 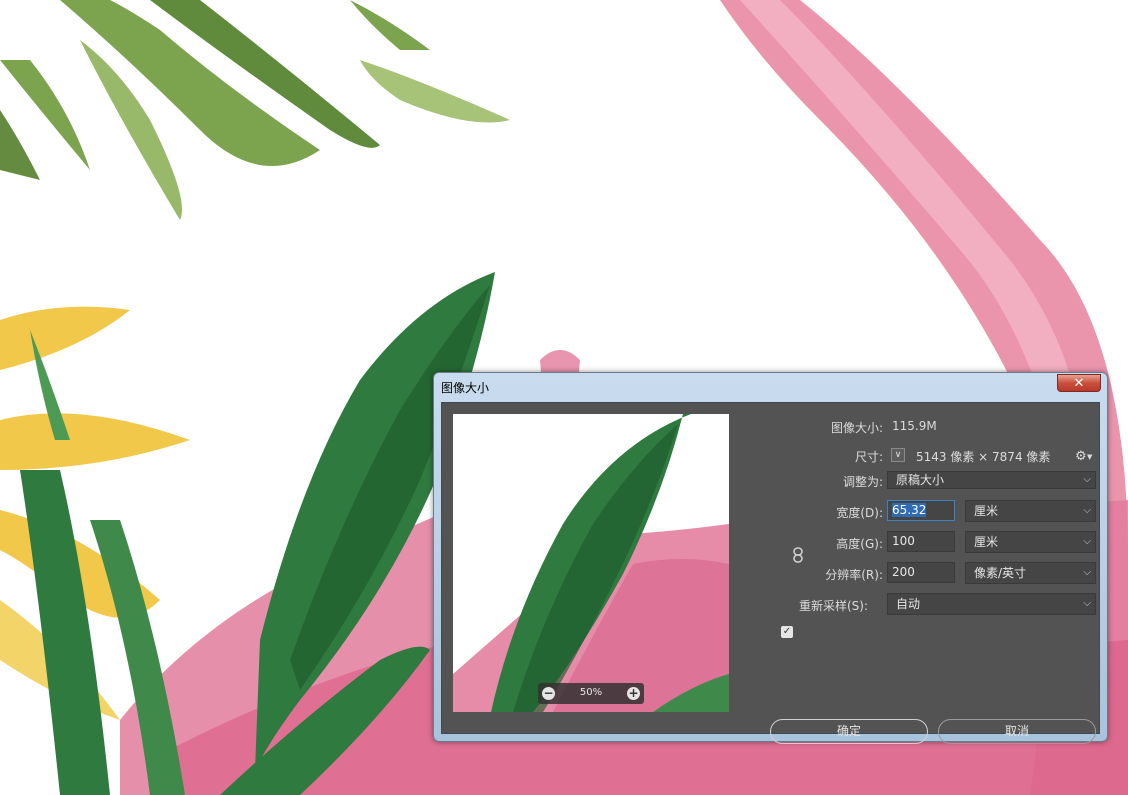 I want to click on width-label: 宽度(D):, so click(x=859, y=513).